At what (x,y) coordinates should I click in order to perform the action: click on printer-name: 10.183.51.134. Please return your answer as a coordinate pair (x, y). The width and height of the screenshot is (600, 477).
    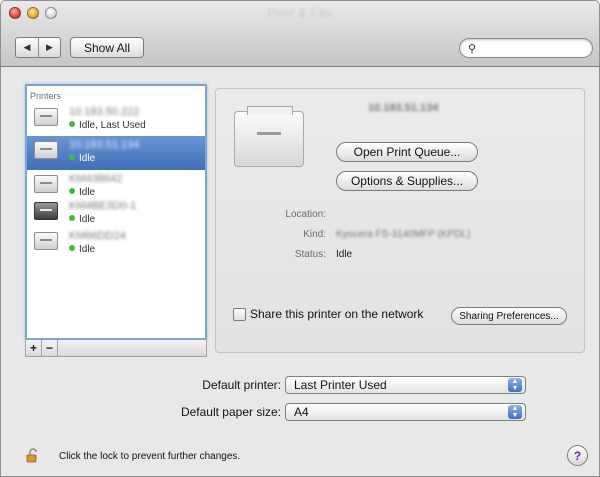
    Looking at the image, I should click on (104, 145).